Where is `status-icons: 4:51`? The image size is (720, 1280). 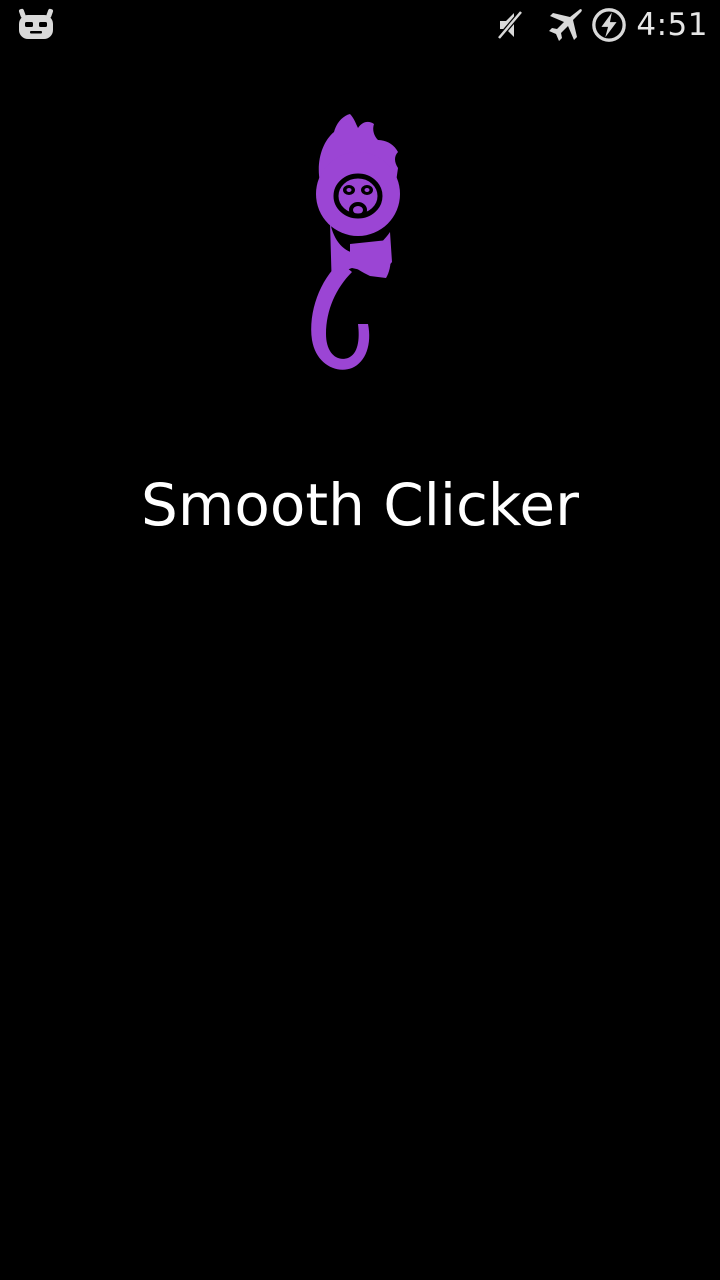
status-icons: 4:51 is located at coordinates (601, 25).